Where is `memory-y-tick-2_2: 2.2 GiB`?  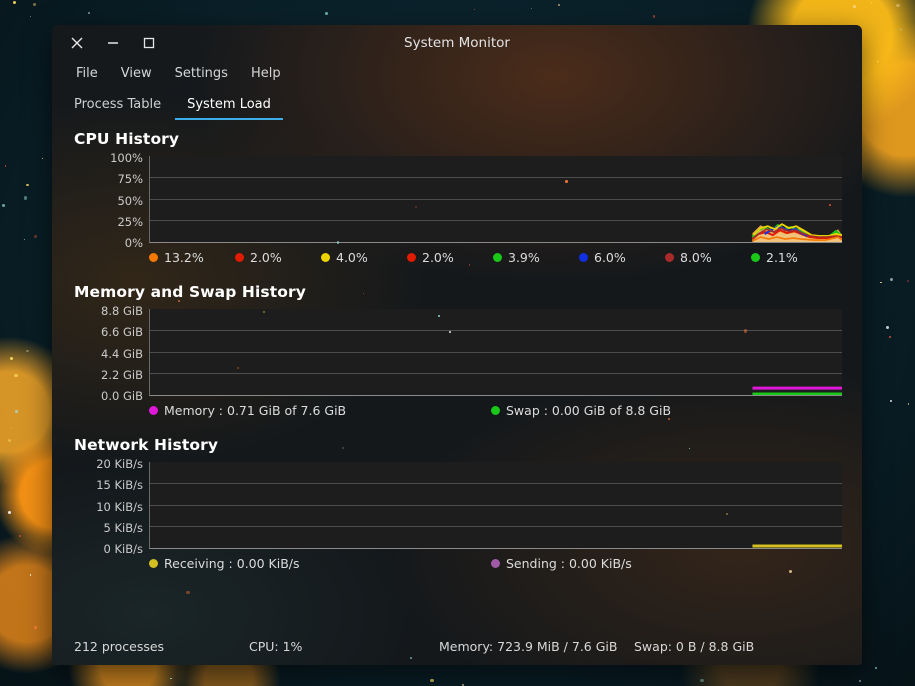
memory-y-tick-2_2: 2.2 GiB is located at coordinates (122, 375).